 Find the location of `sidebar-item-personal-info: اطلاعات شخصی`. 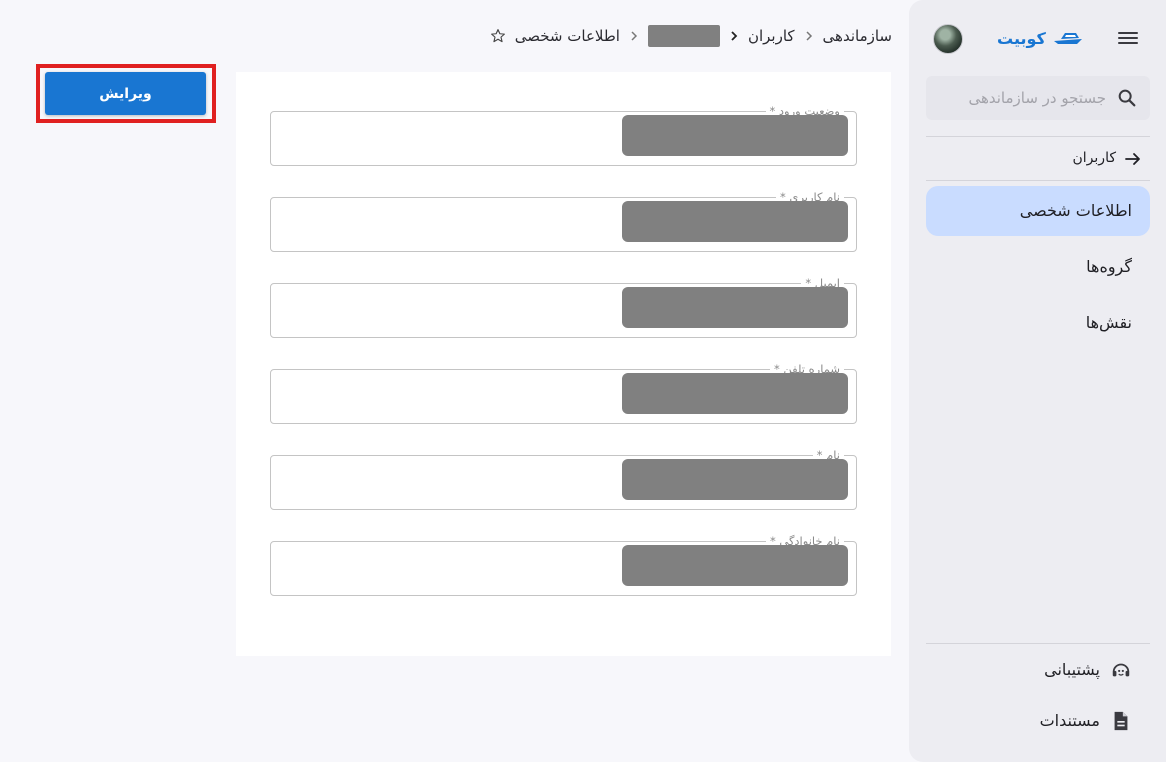

sidebar-item-personal-info: اطلاعات شخصی is located at coordinates (1038, 211).